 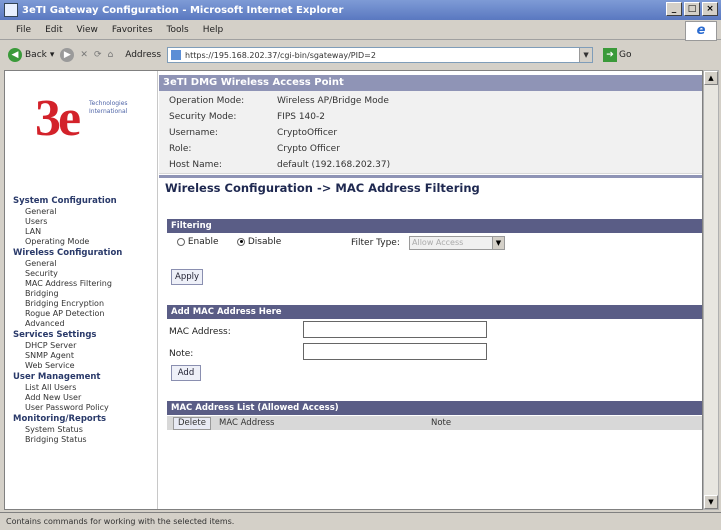 I want to click on chevron-down-icon: ▼, so click(x=498, y=243).